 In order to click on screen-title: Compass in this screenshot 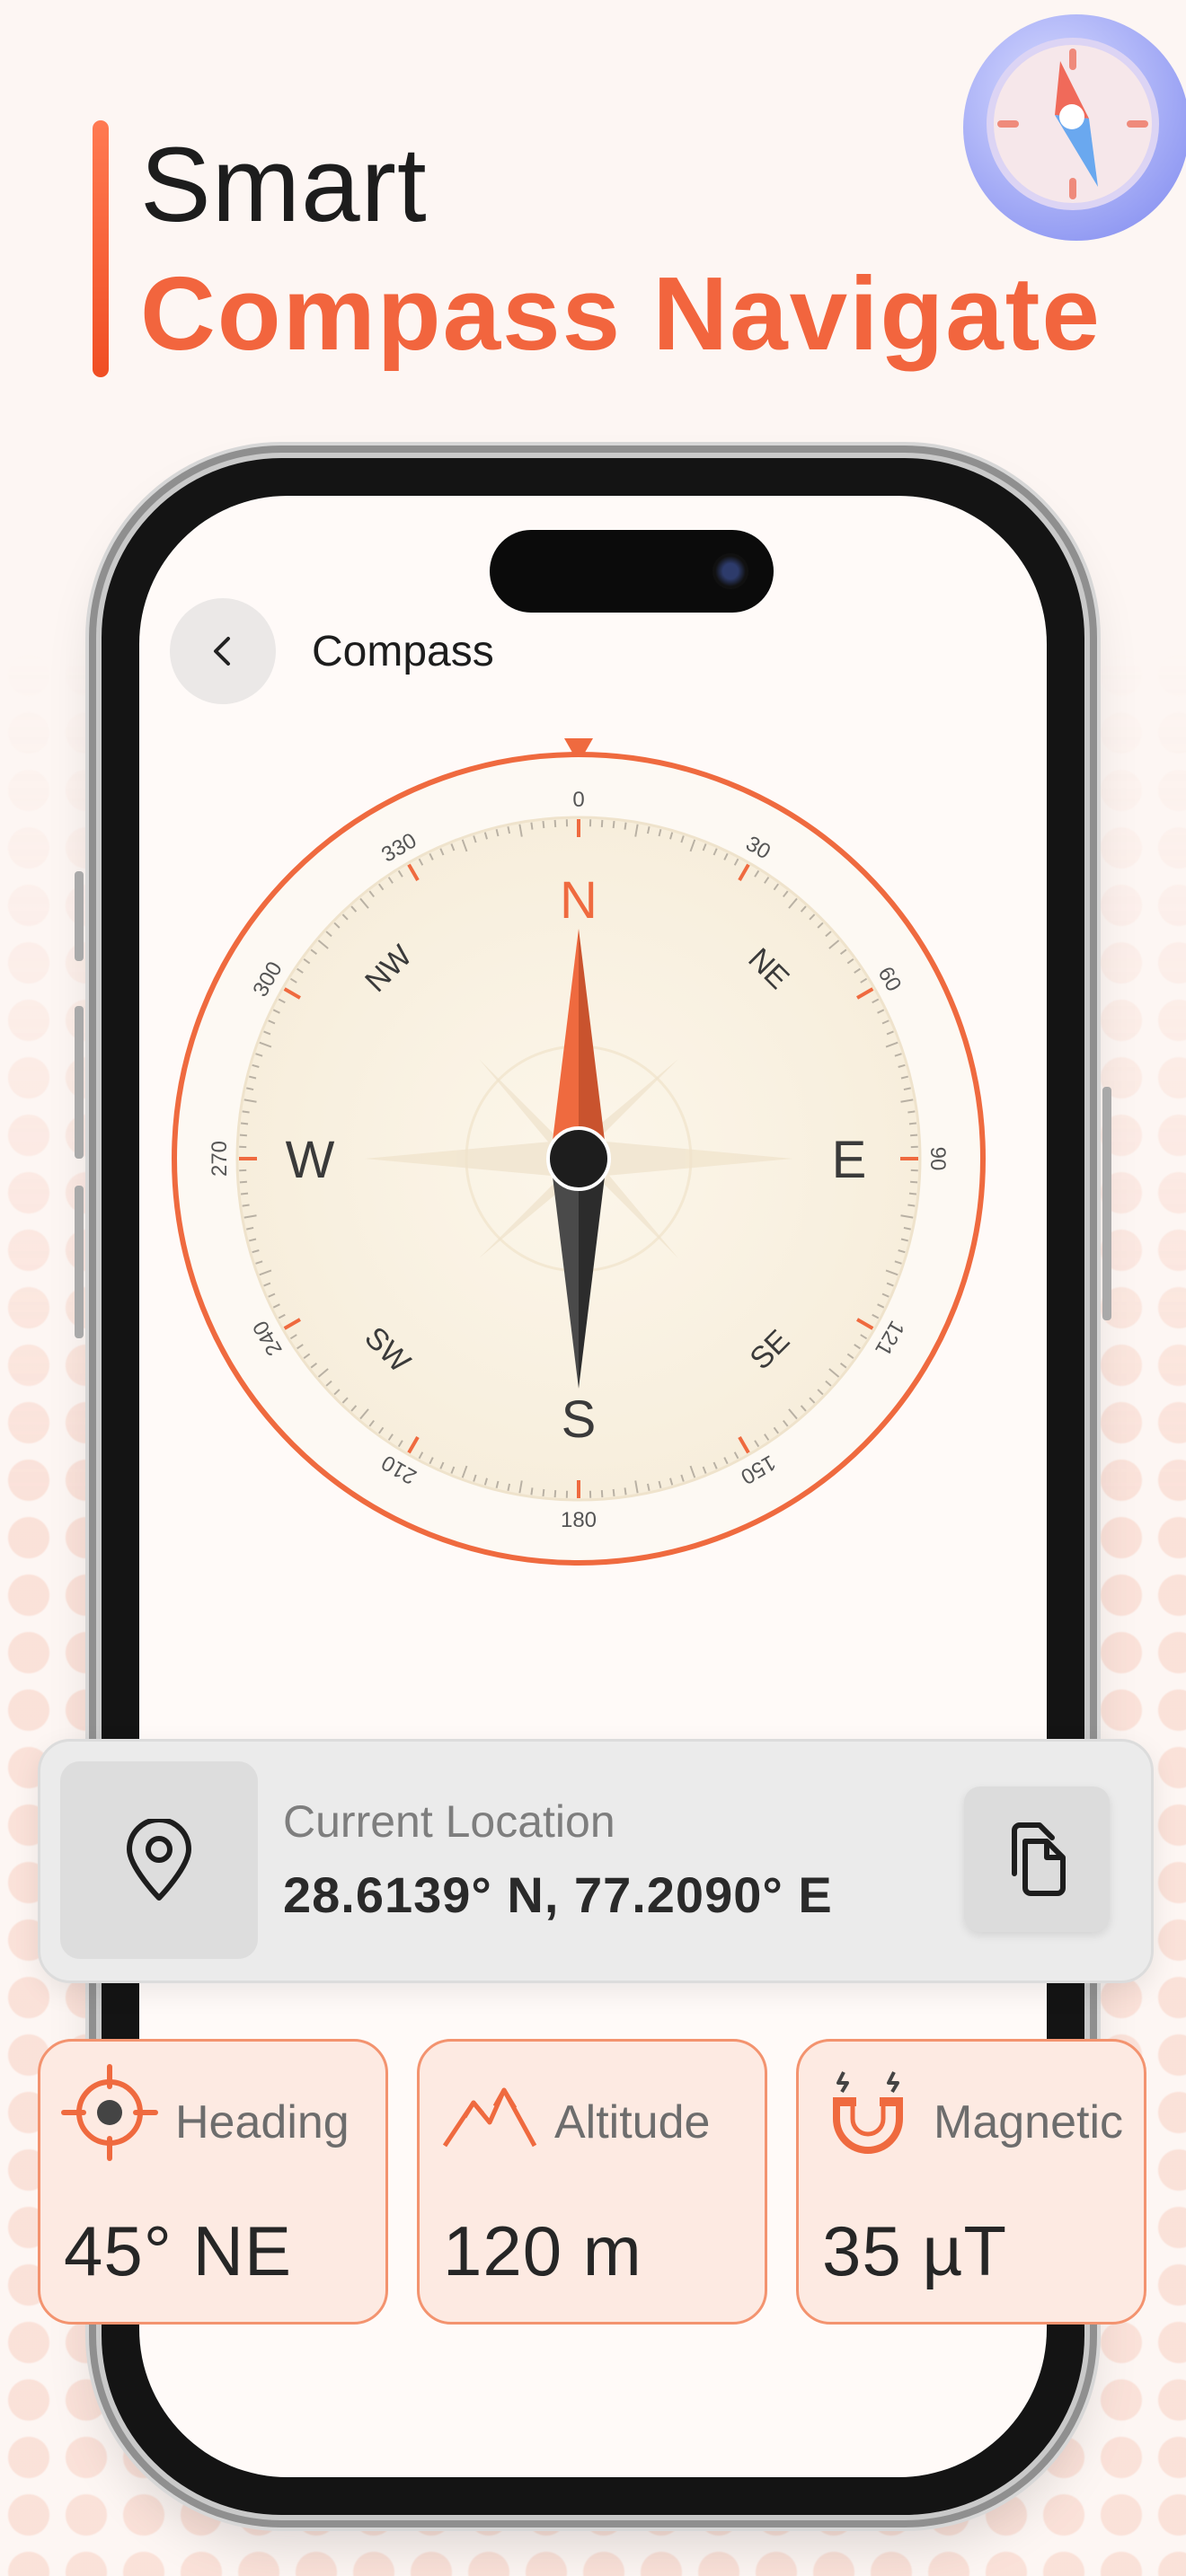, I will do `click(403, 651)`.